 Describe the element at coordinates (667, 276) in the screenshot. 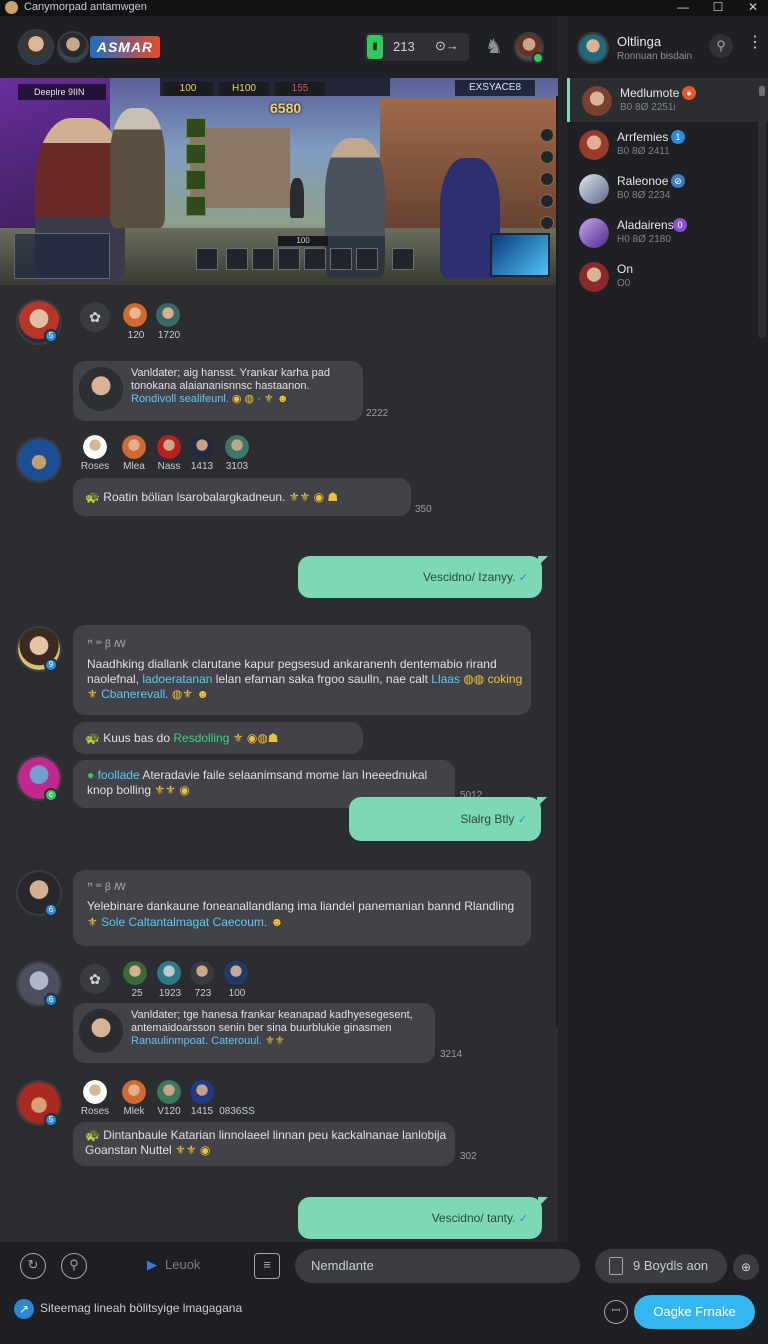

I see `sidebar-item: On O0` at that location.